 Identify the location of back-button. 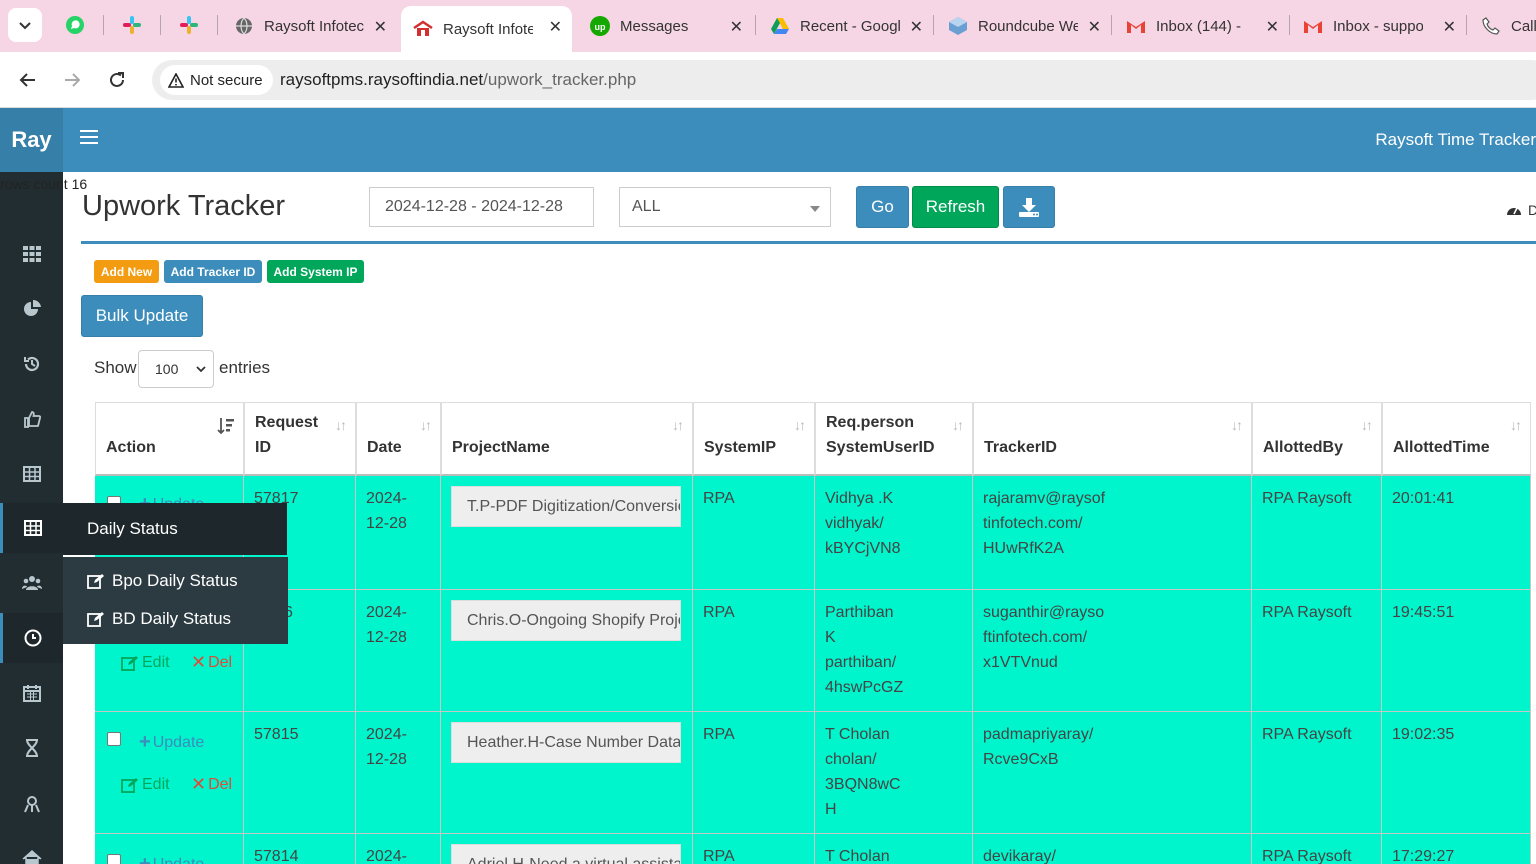
(28, 80).